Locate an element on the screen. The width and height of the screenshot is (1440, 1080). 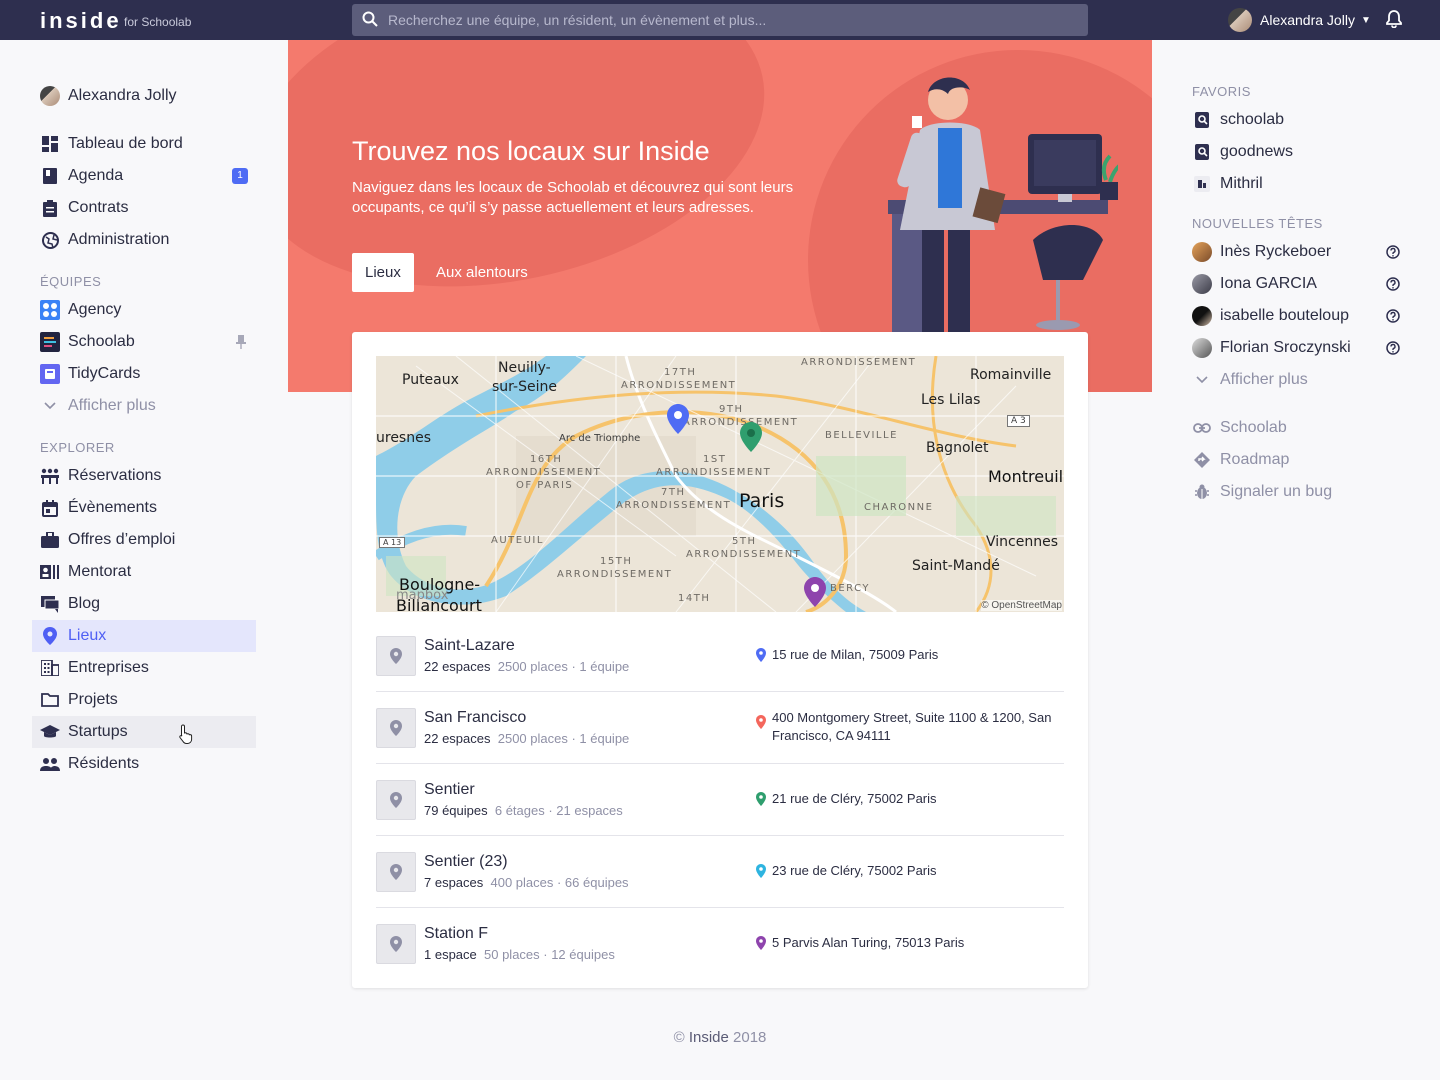
sidebar-item-residents: Résidents is located at coordinates (144, 764).